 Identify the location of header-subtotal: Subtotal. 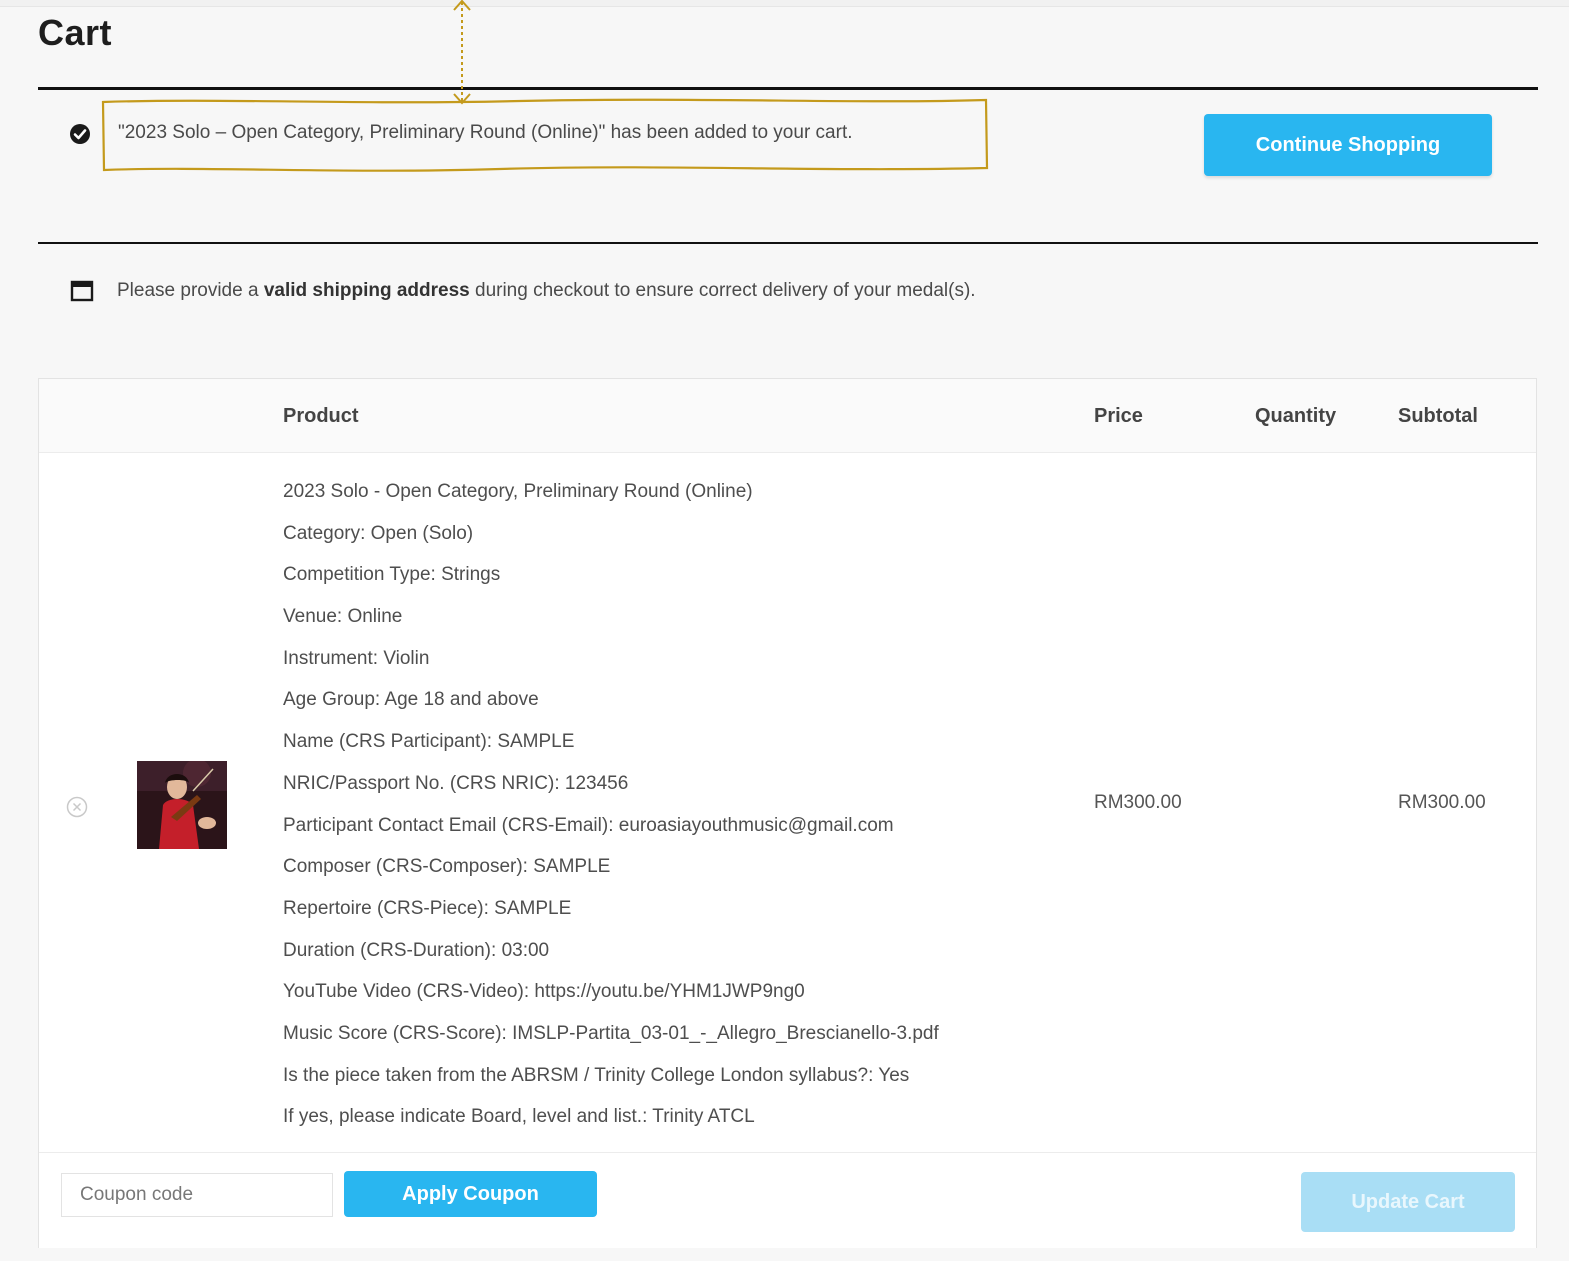
(1438, 416).